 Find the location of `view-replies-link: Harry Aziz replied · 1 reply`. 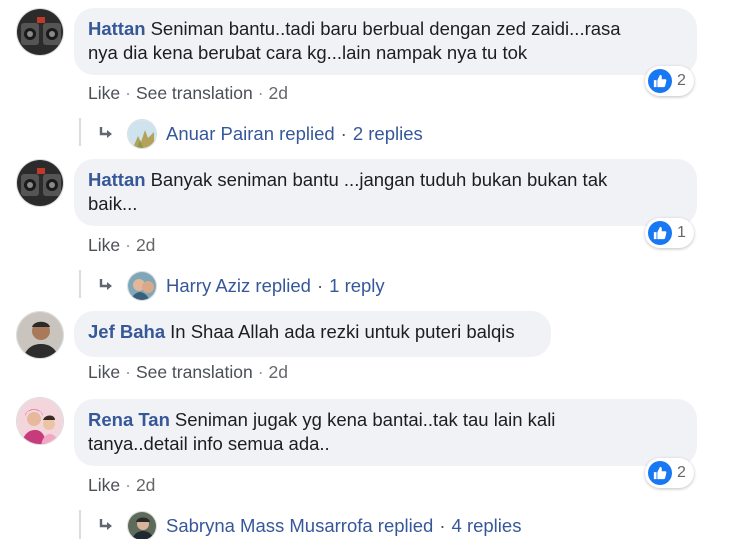

view-replies-link: Harry Aziz replied · 1 reply is located at coordinates (240, 286).